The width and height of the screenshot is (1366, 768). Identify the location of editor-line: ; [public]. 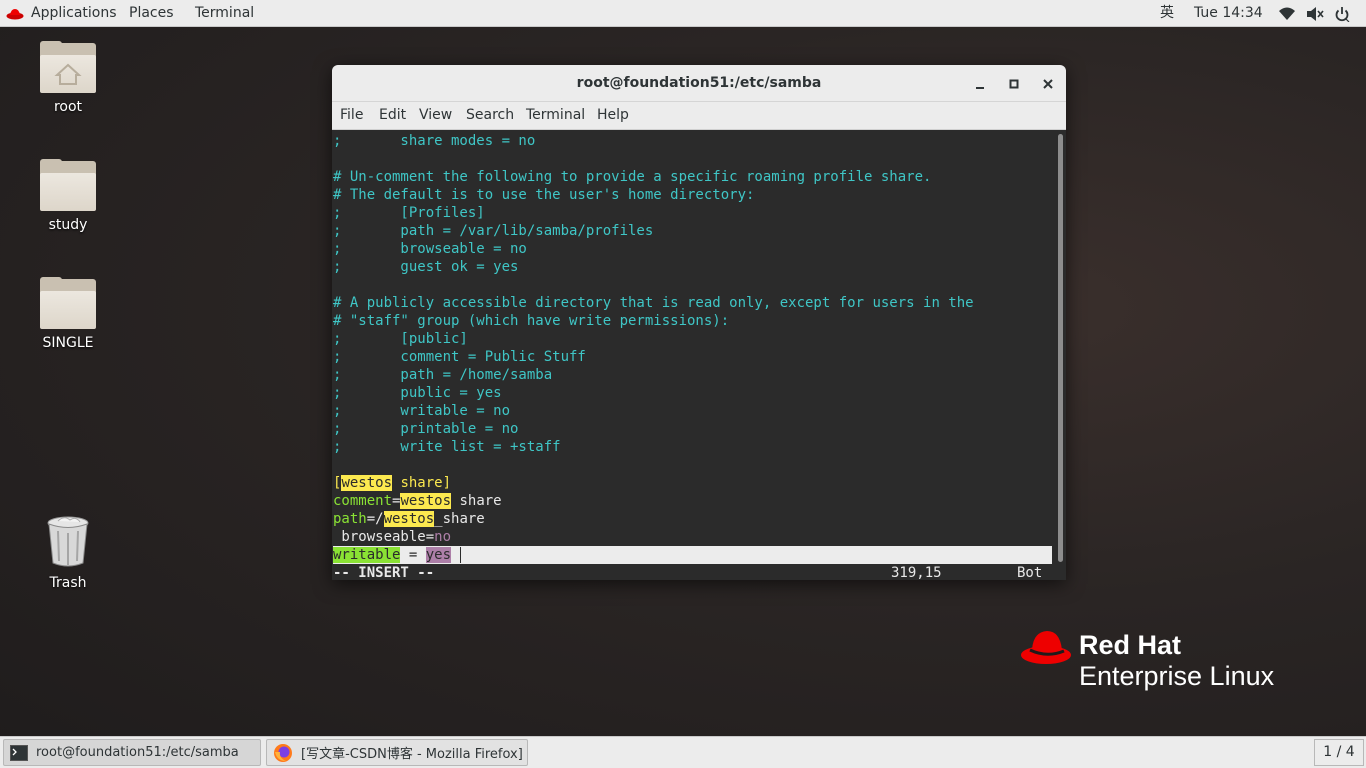
(400, 339).